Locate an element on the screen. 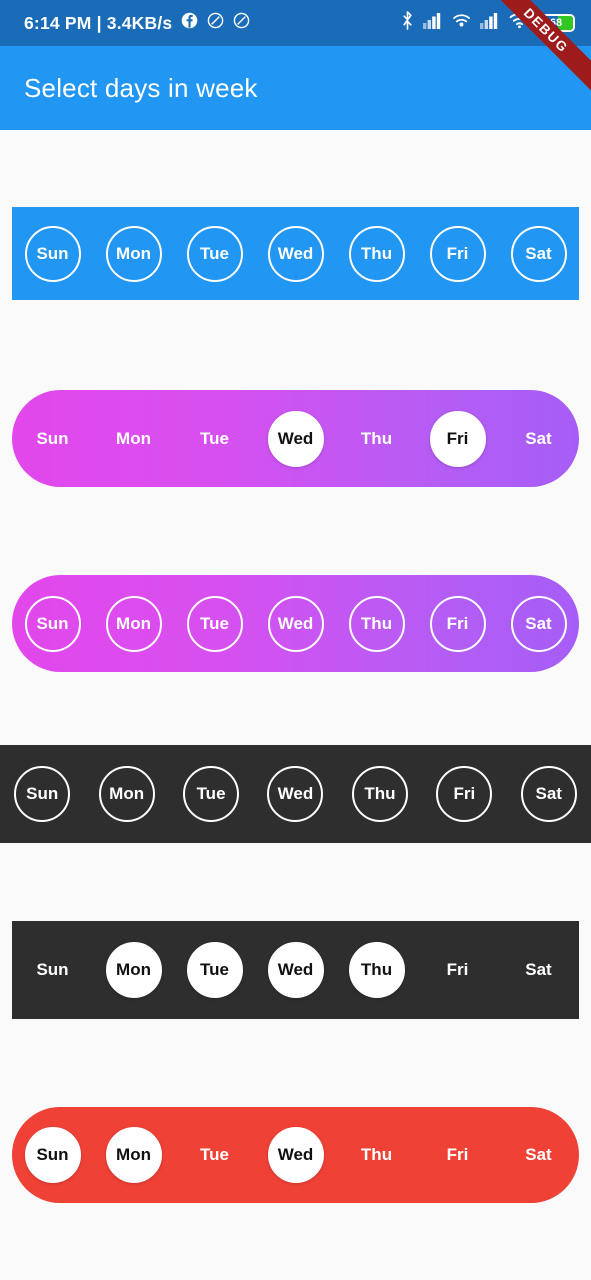  status-bar-left: 6:14 PM | 3.4KB/s is located at coordinates (137, 23).